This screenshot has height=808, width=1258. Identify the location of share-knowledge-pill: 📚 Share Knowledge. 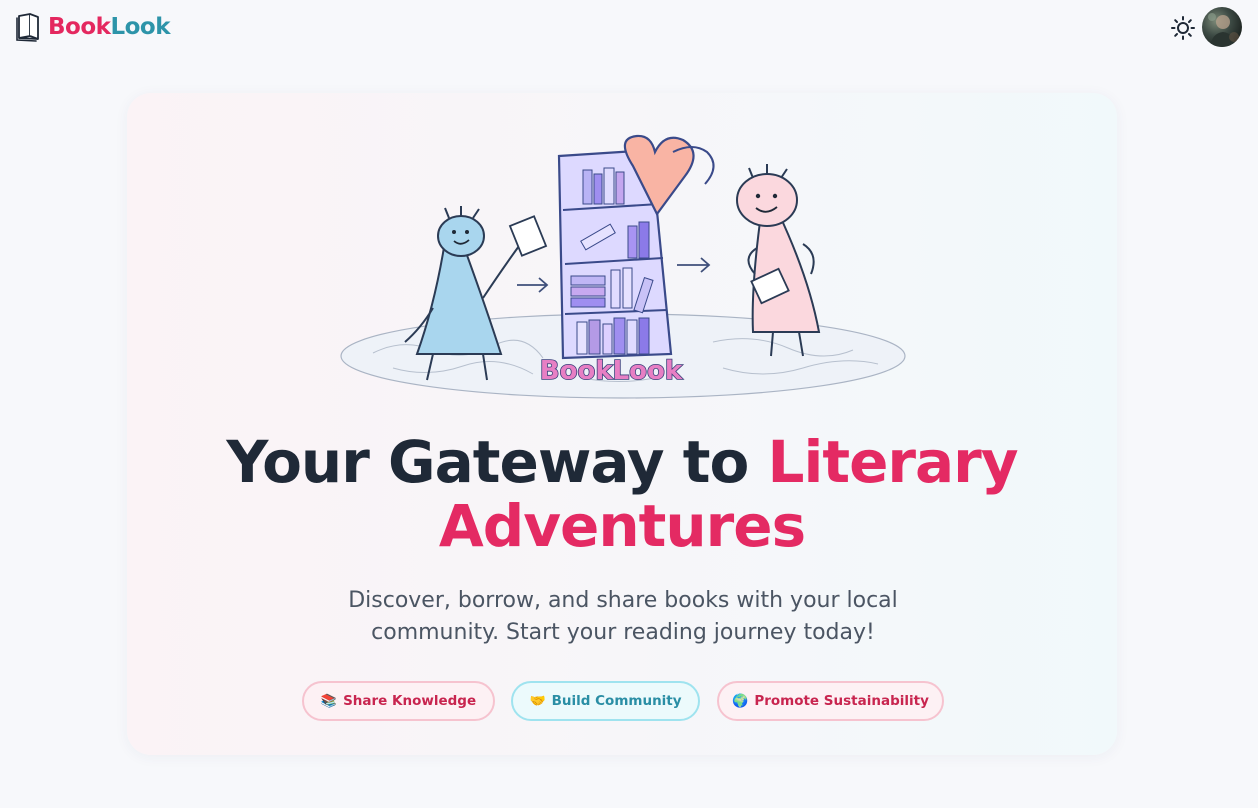
(398, 701).